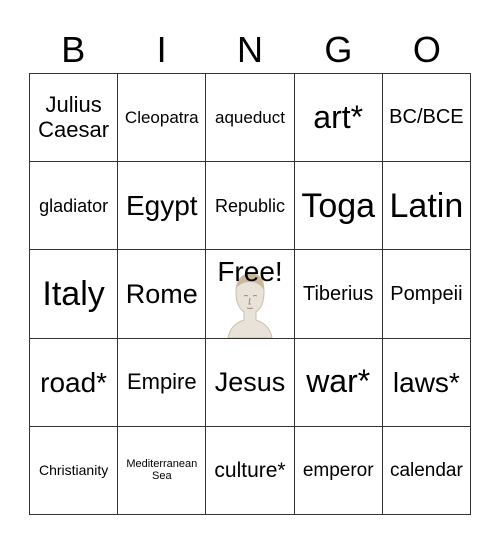 The height and width of the screenshot is (544, 500). I want to click on bingo-cell: Christianity, so click(74, 470).